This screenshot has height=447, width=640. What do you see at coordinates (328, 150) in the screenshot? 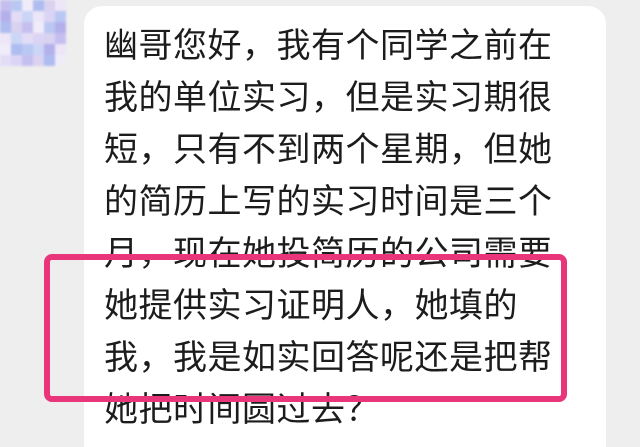
I see `message-line: 短，只有不到两个星期，但她` at bounding box center [328, 150].